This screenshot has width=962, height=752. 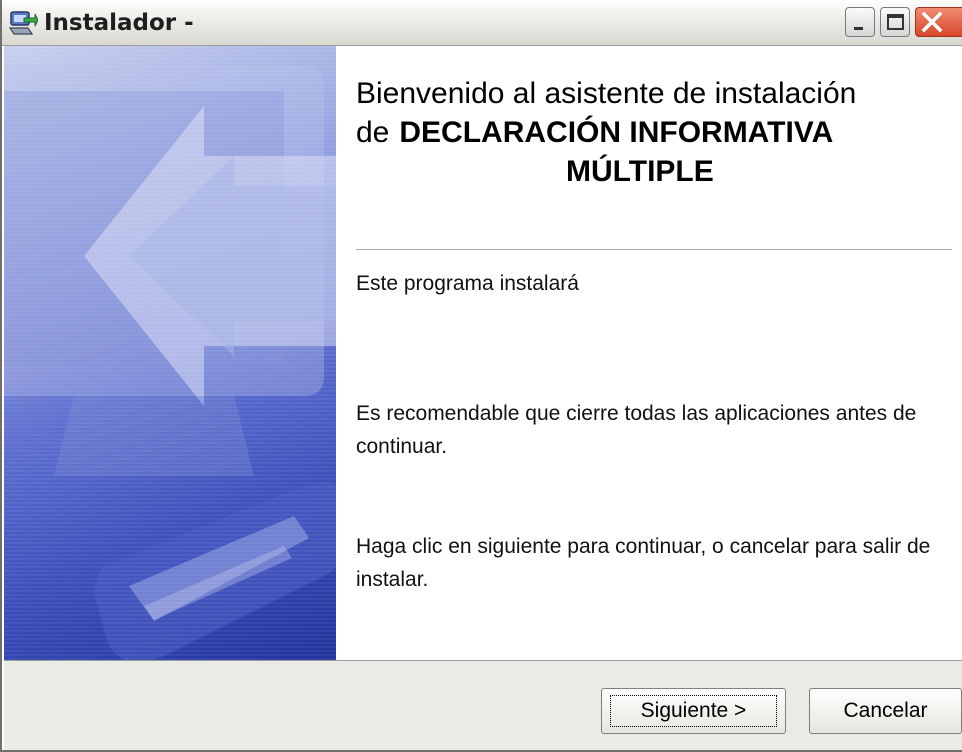 What do you see at coordinates (606, 93) in the screenshot?
I see `heading-line1: Bienvenido al asistente de instalación` at bounding box center [606, 93].